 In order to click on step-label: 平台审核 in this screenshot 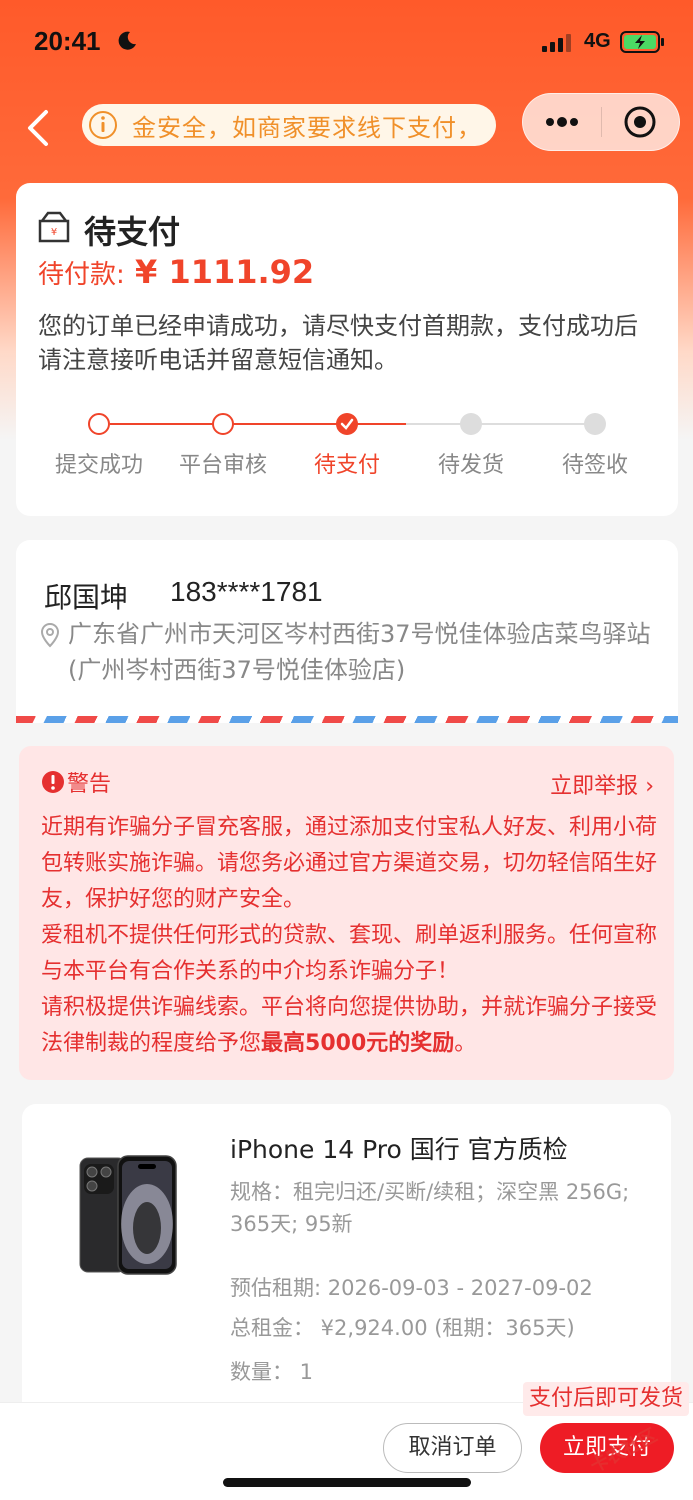, I will do `click(222, 465)`.